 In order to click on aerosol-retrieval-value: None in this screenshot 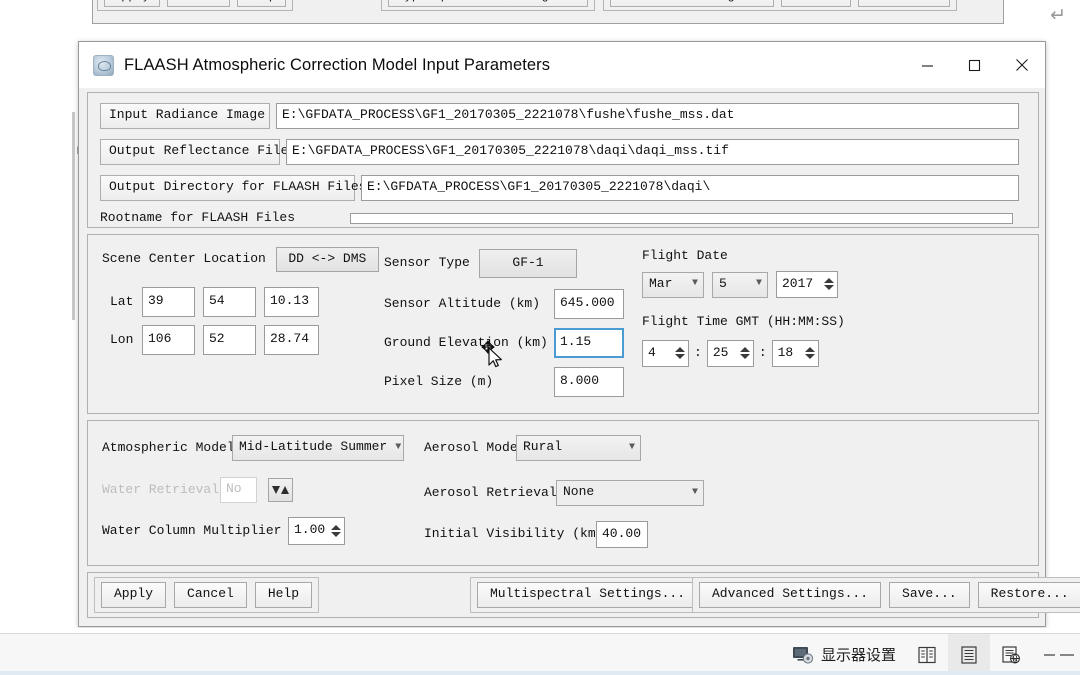, I will do `click(579, 492)`.